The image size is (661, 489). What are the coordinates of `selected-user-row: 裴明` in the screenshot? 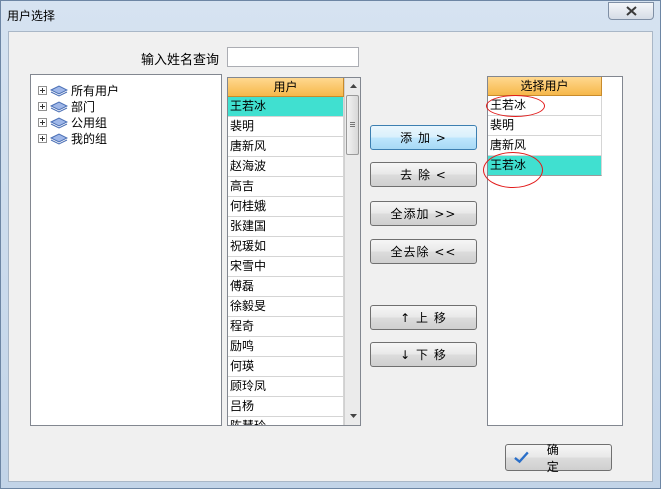 It's located at (545, 126).